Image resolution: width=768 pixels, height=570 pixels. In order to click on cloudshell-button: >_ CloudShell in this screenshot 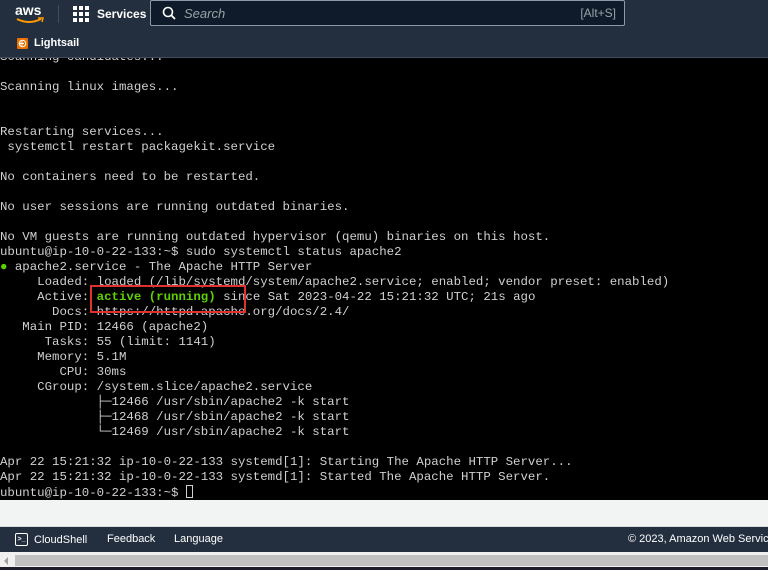, I will do `click(51, 539)`.